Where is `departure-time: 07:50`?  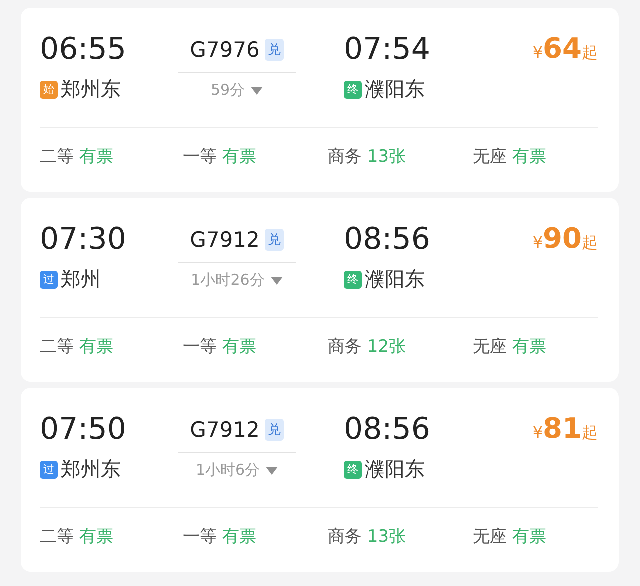 departure-time: 07:50 is located at coordinates (83, 430).